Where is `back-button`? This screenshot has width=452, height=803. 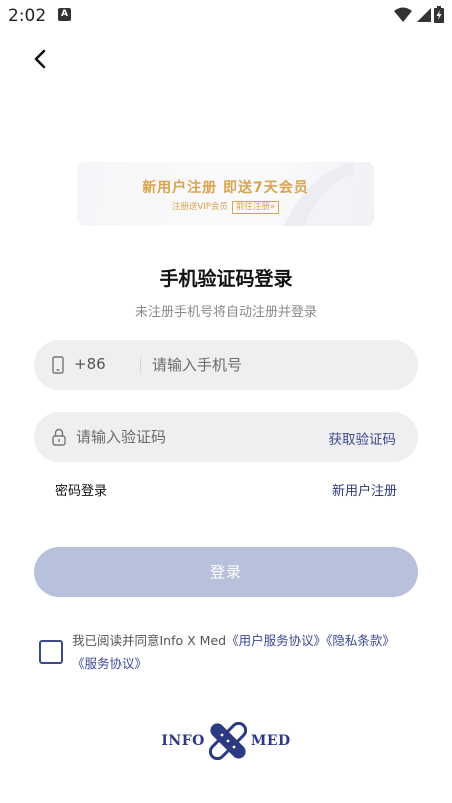 back-button is located at coordinates (41, 59).